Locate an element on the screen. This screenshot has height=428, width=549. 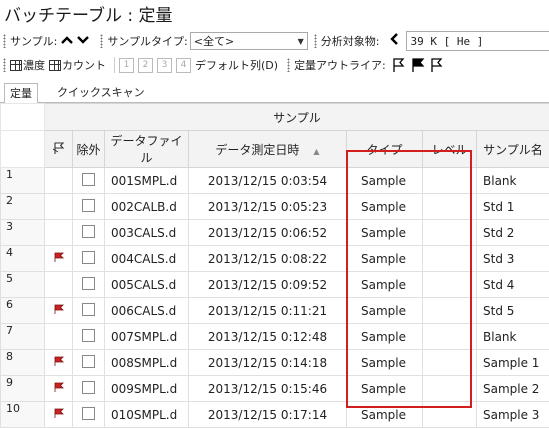
table-row: 2002CALB.d2013/12/15 0:05:23SampleStd 1 is located at coordinates (275, 207).